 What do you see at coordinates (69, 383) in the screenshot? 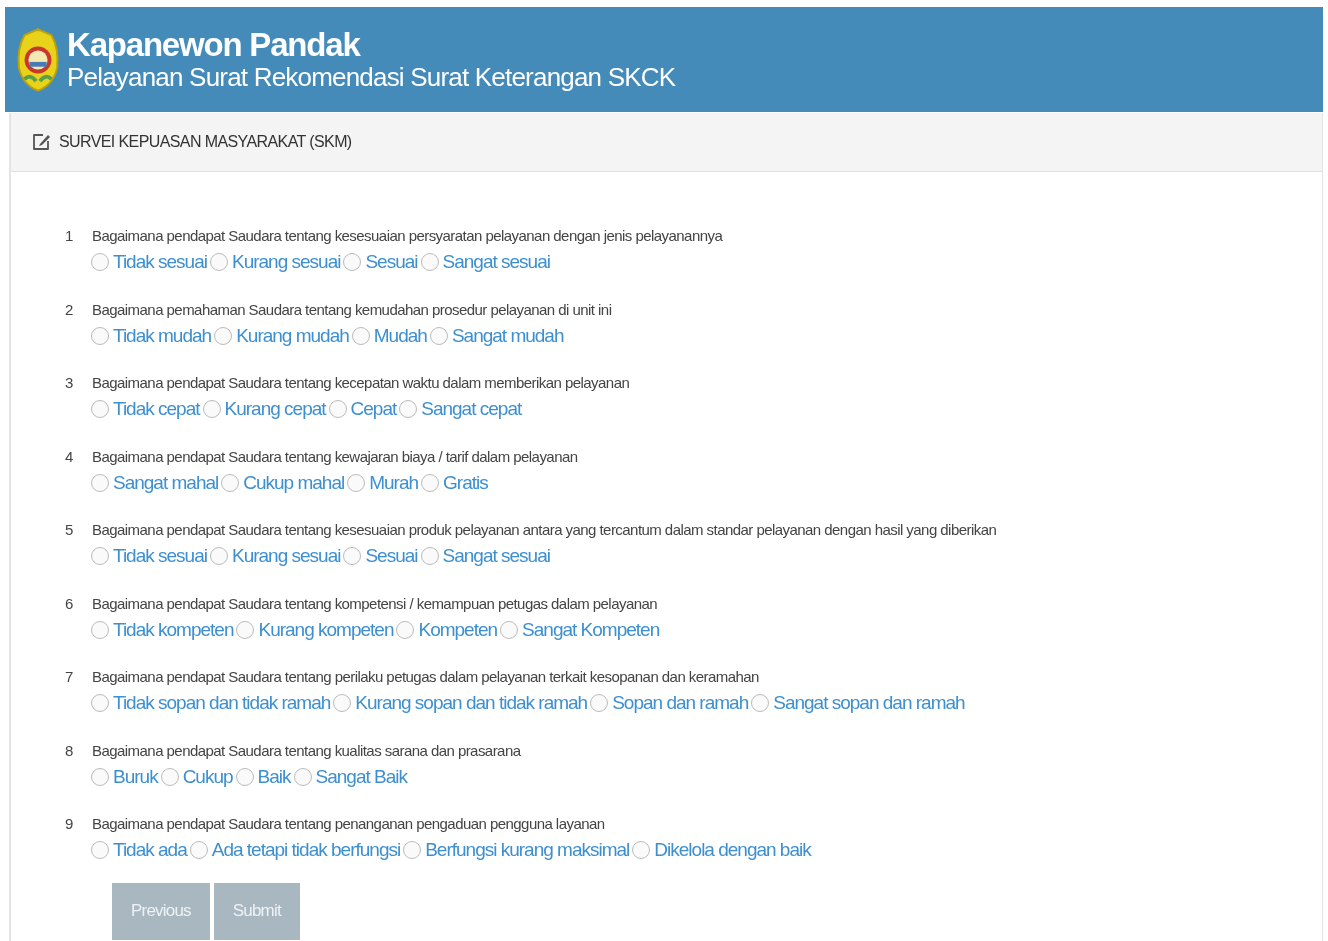
I see `question-number: 3` at bounding box center [69, 383].